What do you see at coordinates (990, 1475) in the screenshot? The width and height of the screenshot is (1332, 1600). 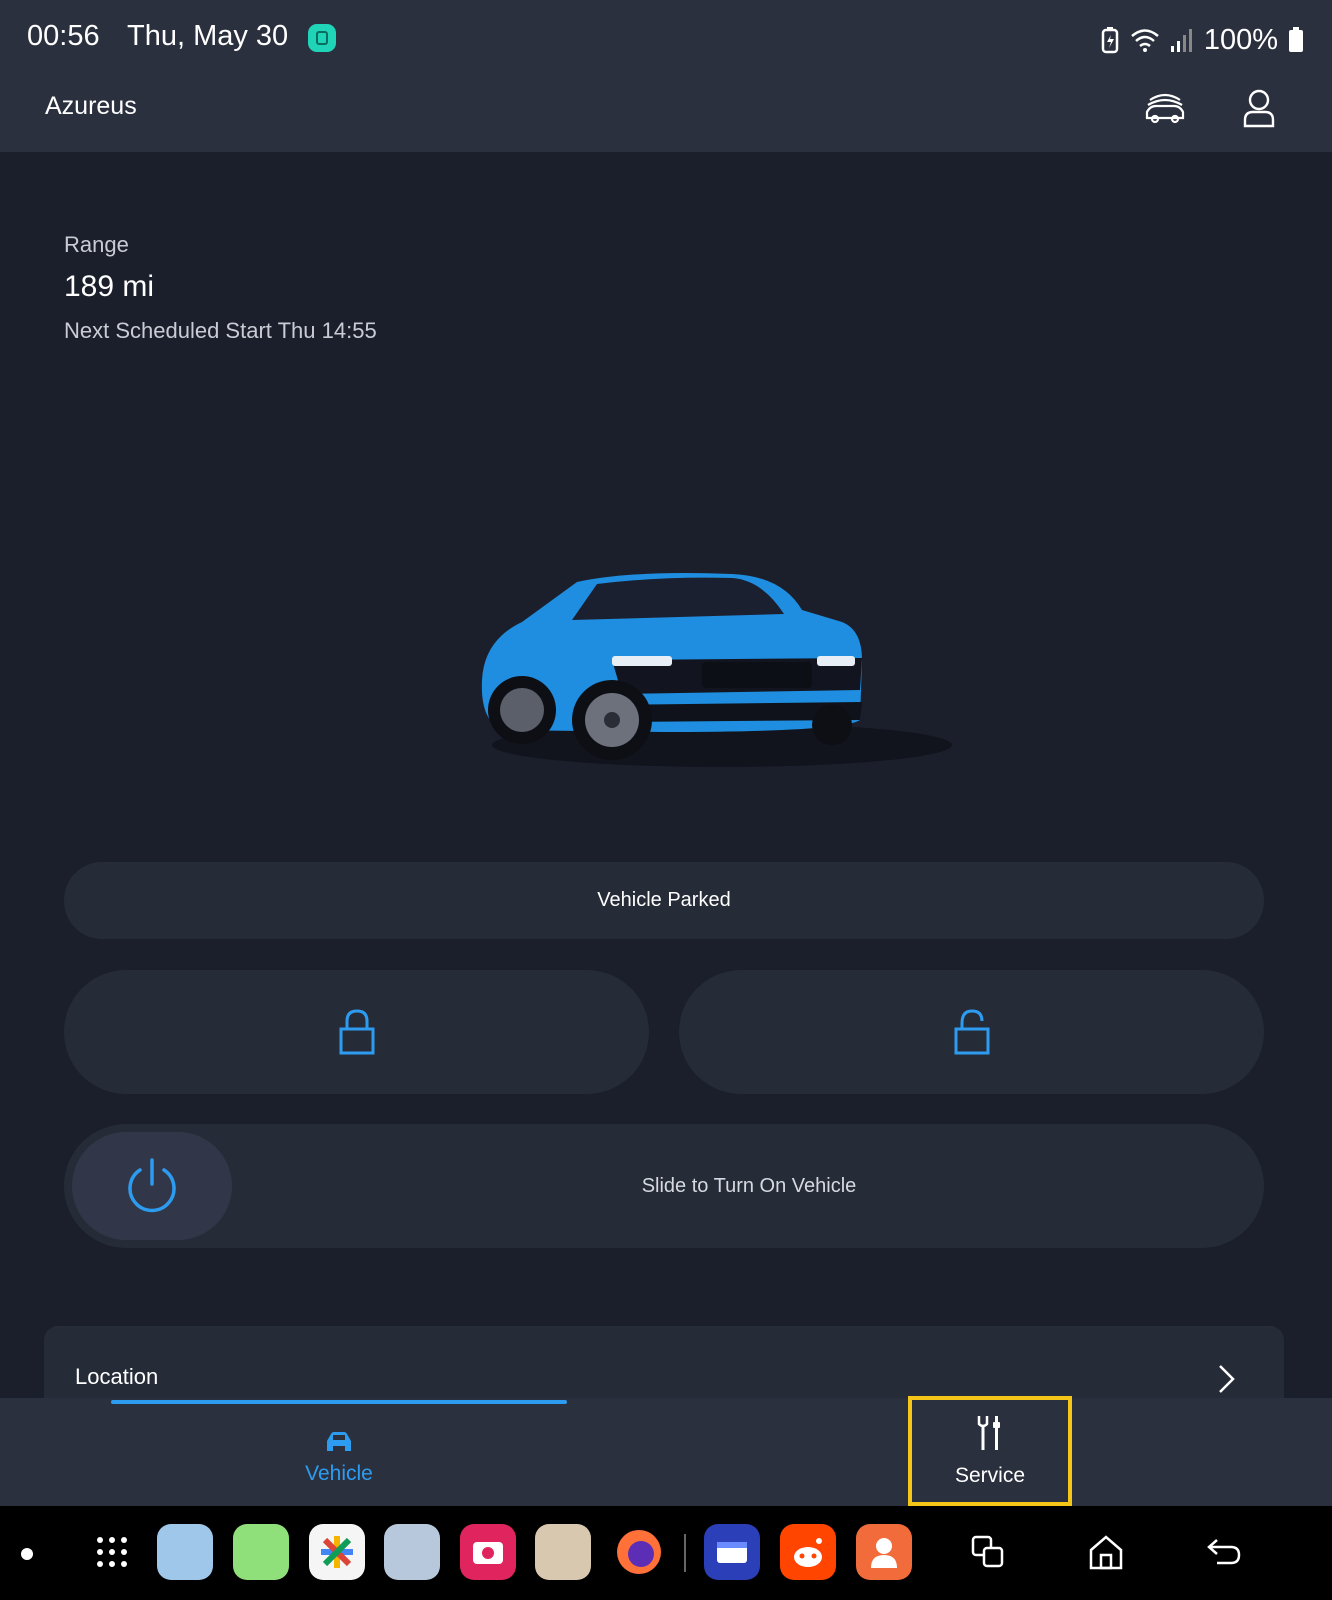 I see `tab-service-label: Service` at bounding box center [990, 1475].